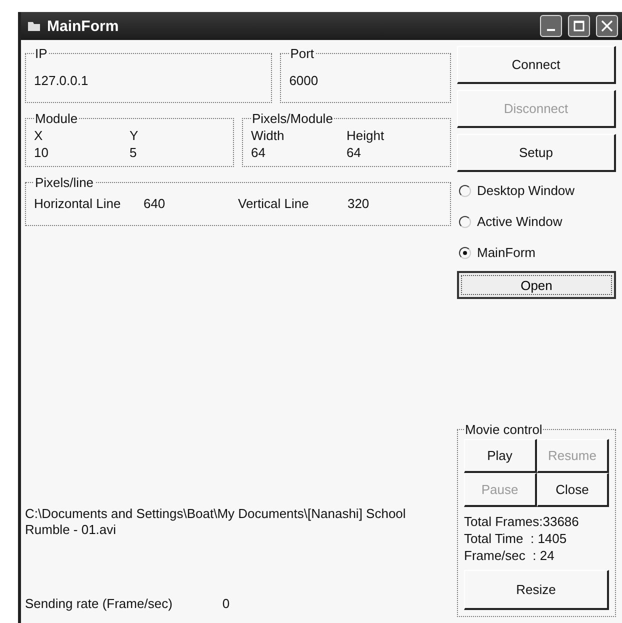 The height and width of the screenshot is (623, 622). What do you see at coordinates (56, 118) in the screenshot?
I see `group-title: Module` at bounding box center [56, 118].